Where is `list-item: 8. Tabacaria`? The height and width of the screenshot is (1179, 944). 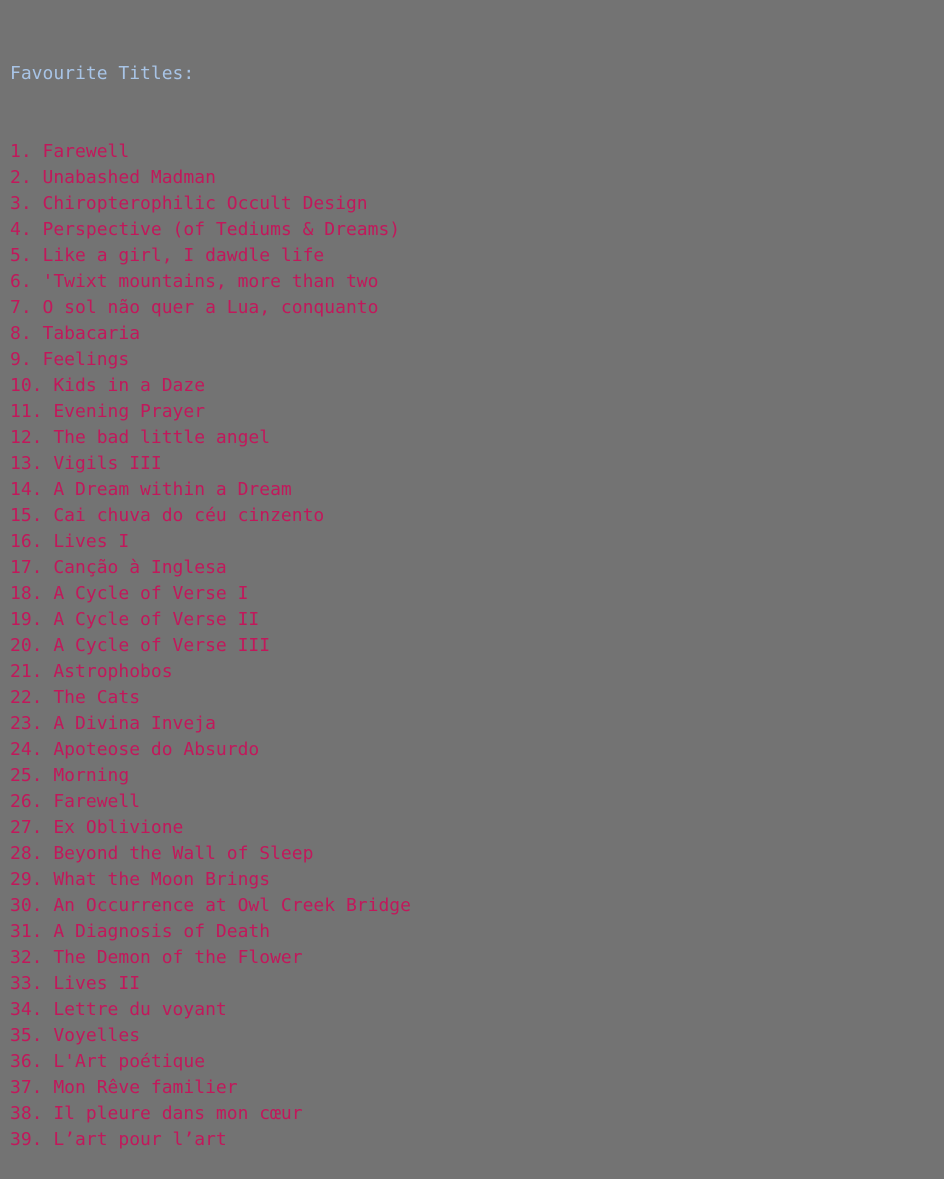
list-item: 8. Tabacaria is located at coordinates (75, 333).